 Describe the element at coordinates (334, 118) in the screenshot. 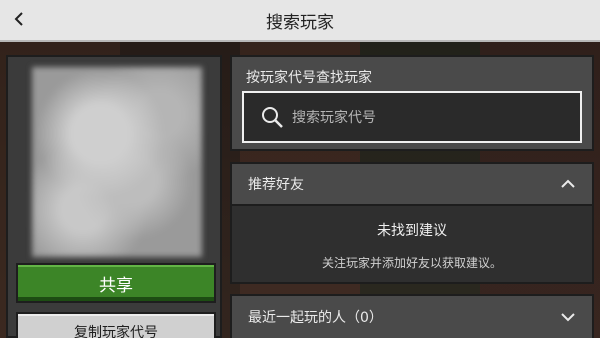

I see `search-placeholder: 搜索玩家代号` at that location.